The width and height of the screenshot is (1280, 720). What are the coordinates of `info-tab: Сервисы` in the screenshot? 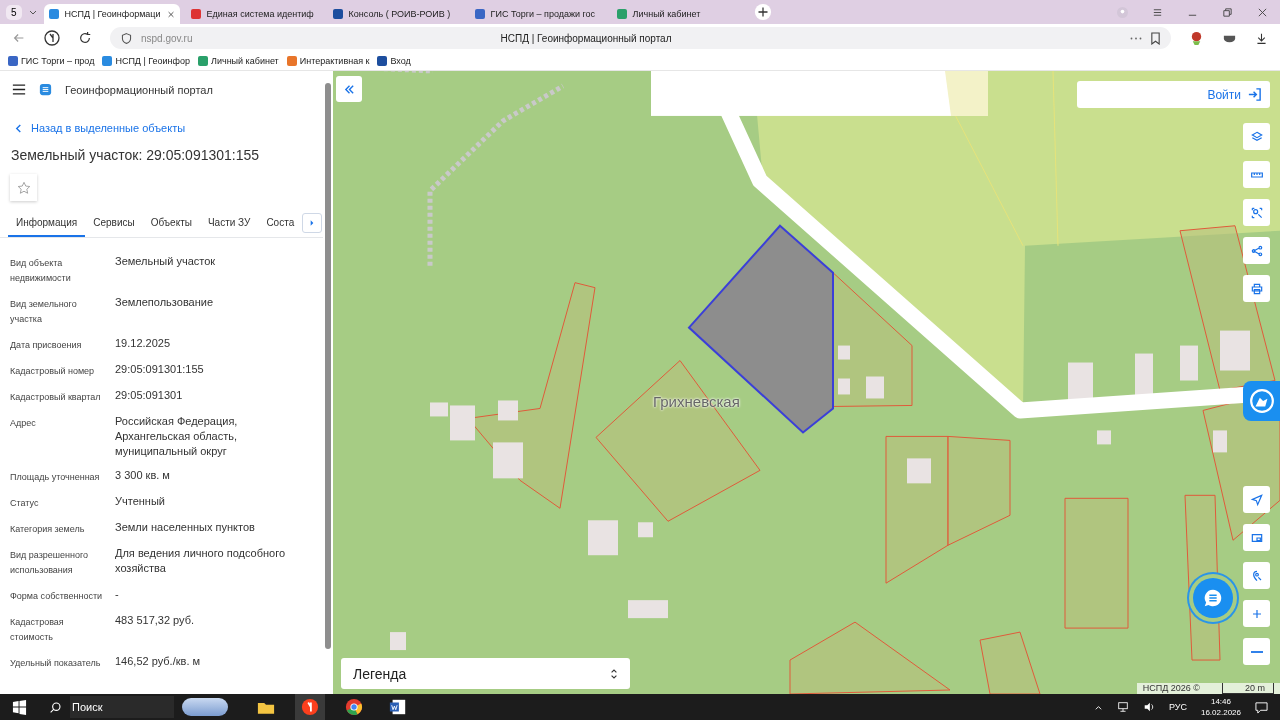 It's located at (114, 225).